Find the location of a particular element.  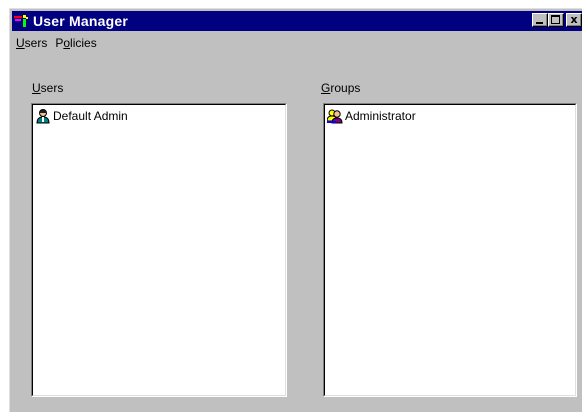

title-buttons: x is located at coordinates (557, 20).